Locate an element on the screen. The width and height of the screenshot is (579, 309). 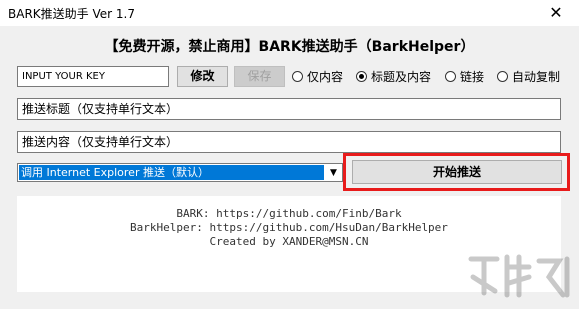
radio-title-and-content: 标题及内容 is located at coordinates (393, 76).